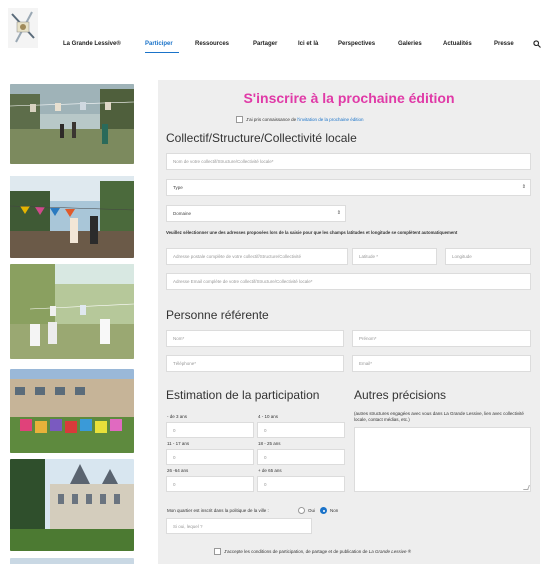 The image size is (542, 564). What do you see at coordinates (255, 363) in the screenshot?
I see `telephone-input: Téléphone*` at bounding box center [255, 363].